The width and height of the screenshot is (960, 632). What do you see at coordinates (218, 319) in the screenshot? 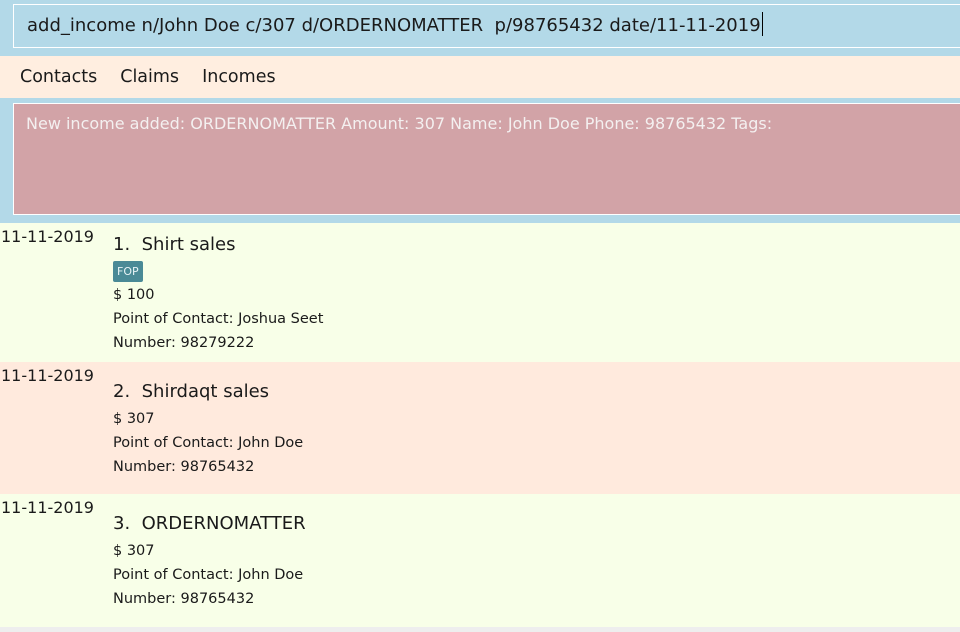
I see `income-contact: Point of Contact: Joshua Seet` at bounding box center [218, 319].